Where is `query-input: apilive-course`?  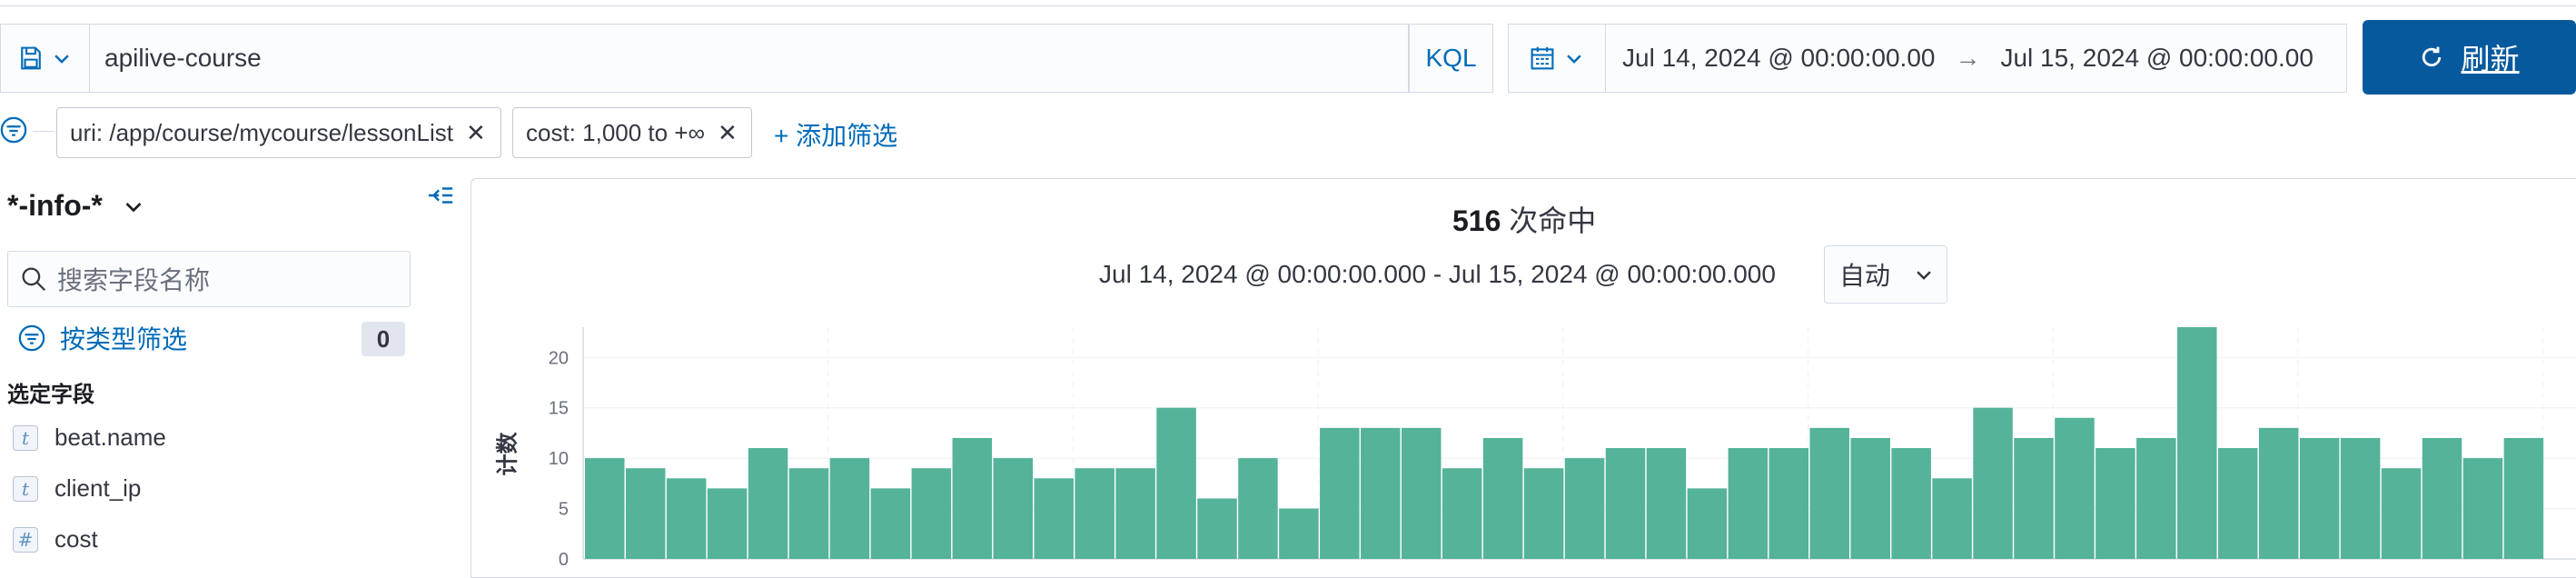 query-input: apilive-course is located at coordinates (749, 58).